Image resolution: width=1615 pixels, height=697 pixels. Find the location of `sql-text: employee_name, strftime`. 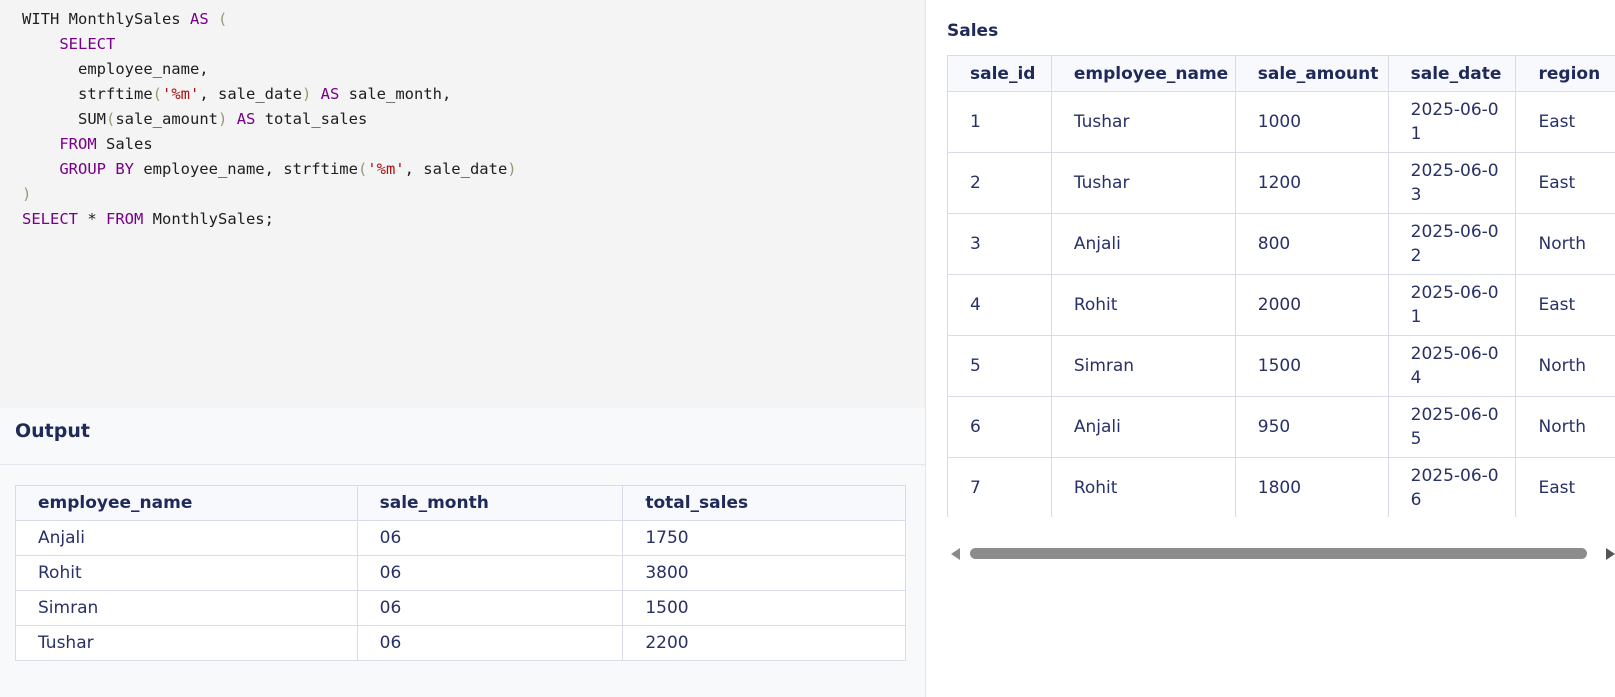

sql-text: employee_name, strftime is located at coordinates (245, 169).